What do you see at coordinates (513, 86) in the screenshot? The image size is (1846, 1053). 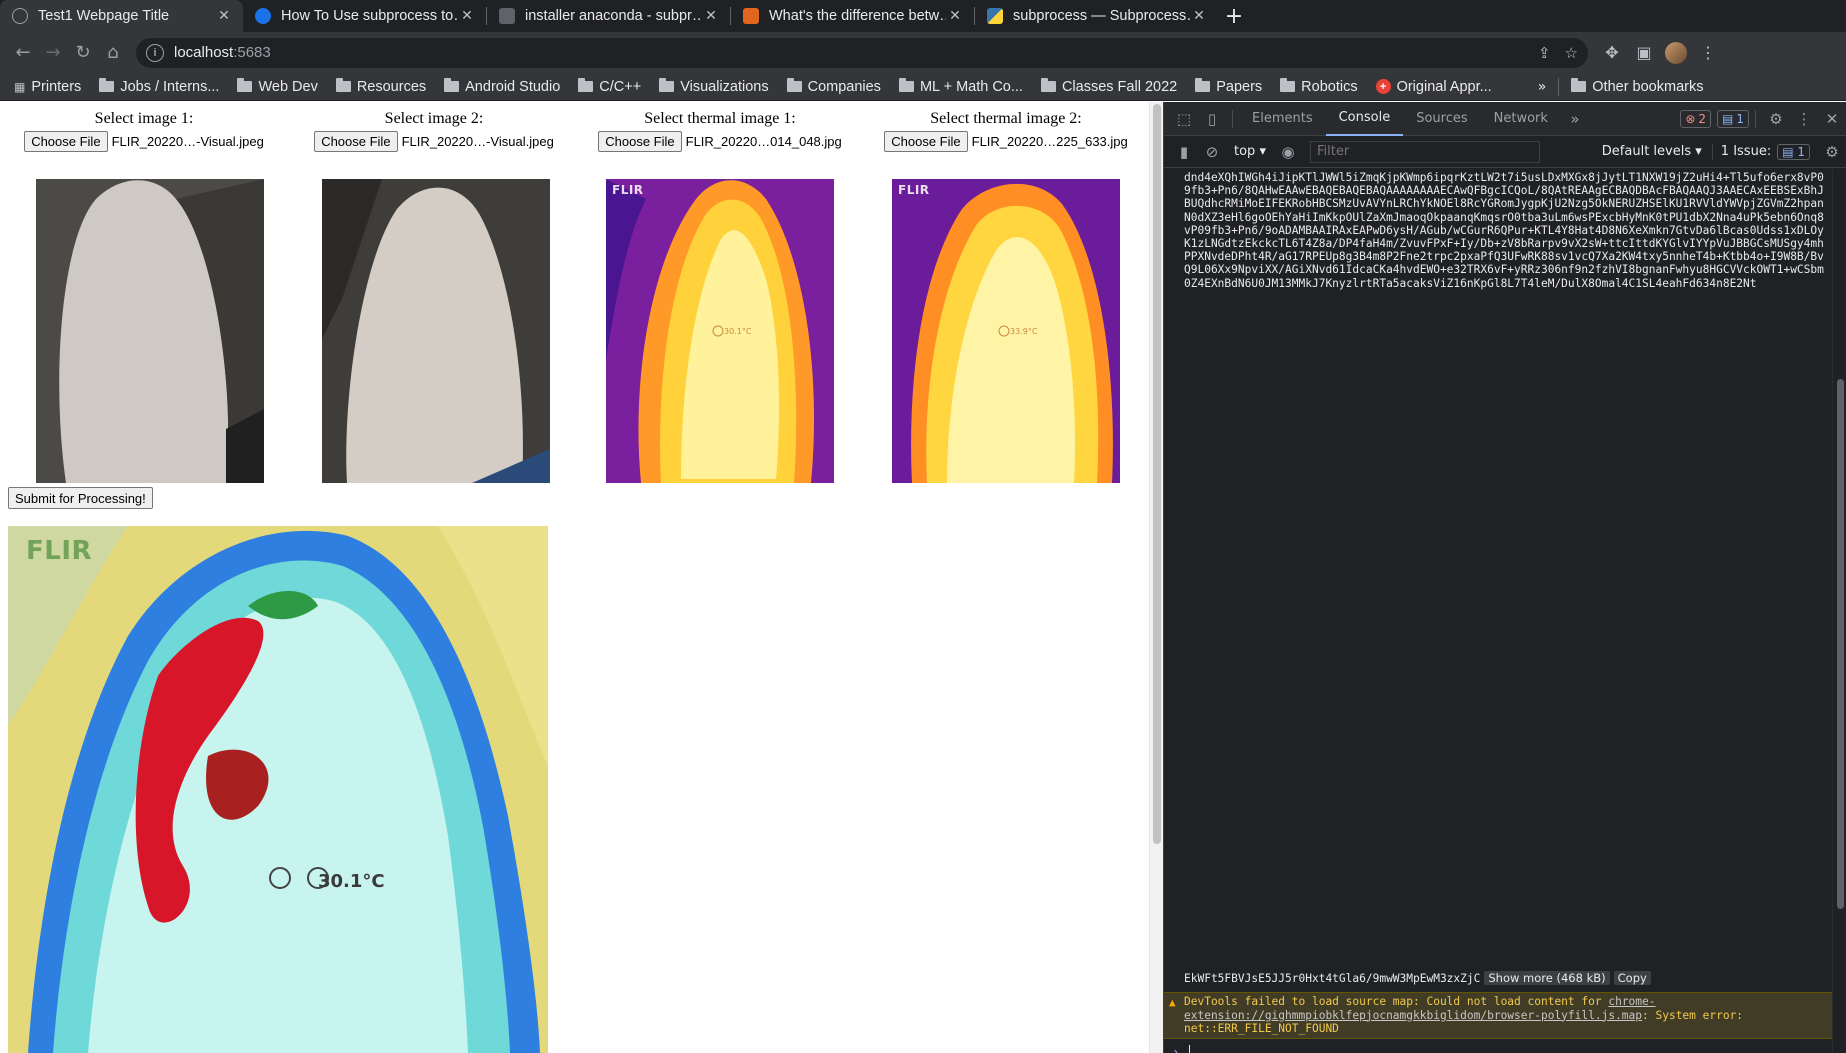 I see `bookmark-label: Android Studio` at bounding box center [513, 86].